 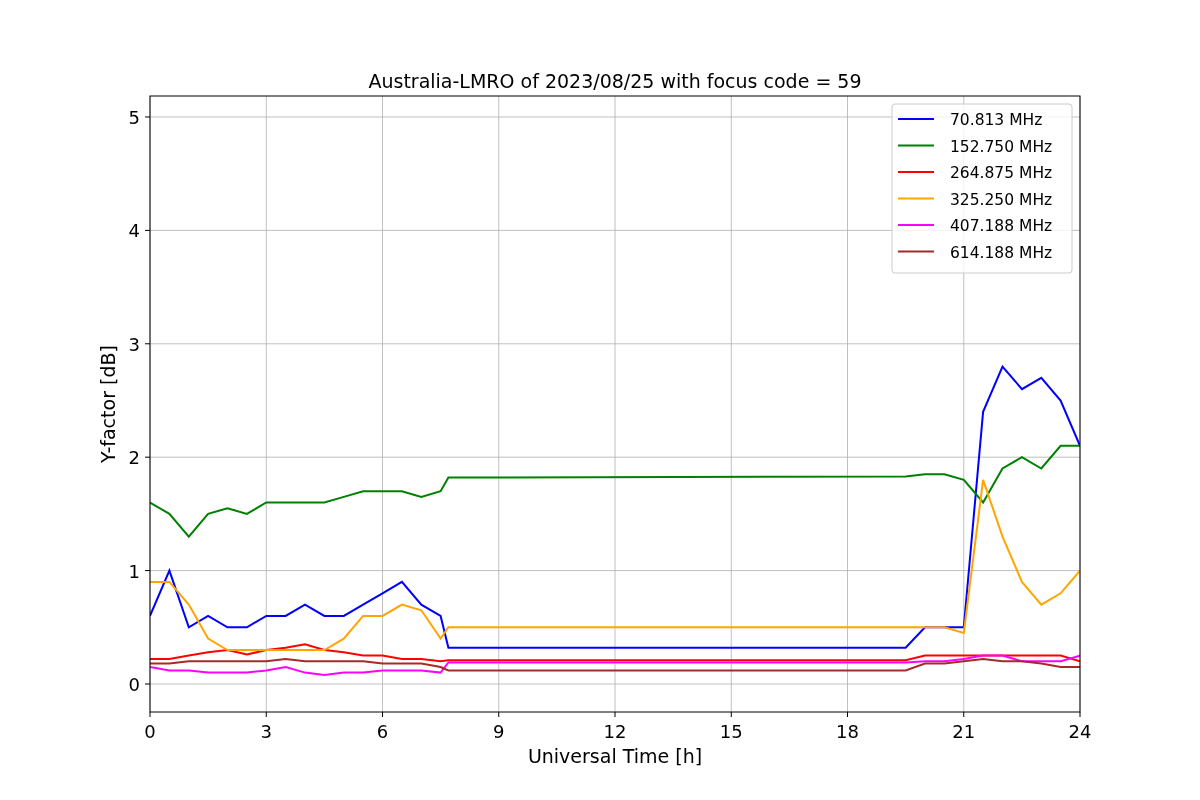 What do you see at coordinates (996, 120) in the screenshot?
I see `legend-label: 70.813 MHz` at bounding box center [996, 120].